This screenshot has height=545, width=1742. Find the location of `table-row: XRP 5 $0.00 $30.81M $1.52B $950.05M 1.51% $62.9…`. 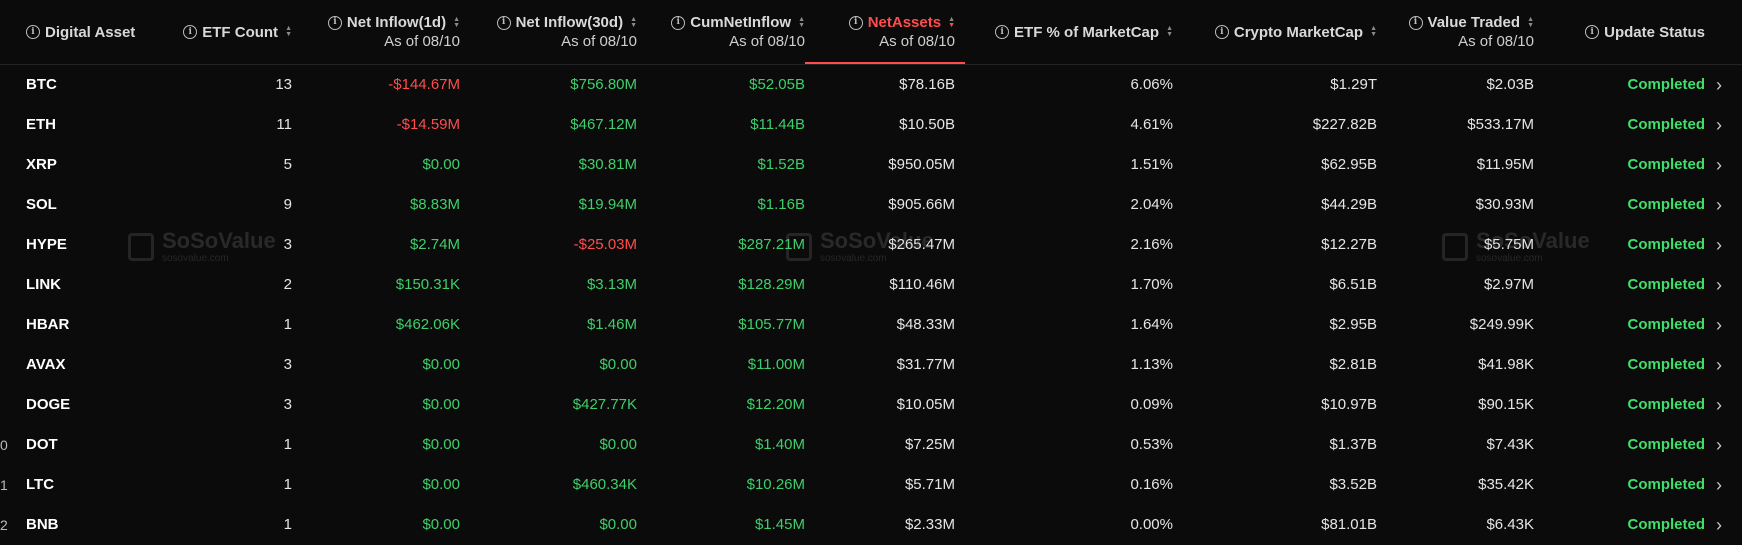

table-row: XRP 5 $0.00 $30.81M $1.52B $950.05M 1.51% $62.9… is located at coordinates (871, 165).